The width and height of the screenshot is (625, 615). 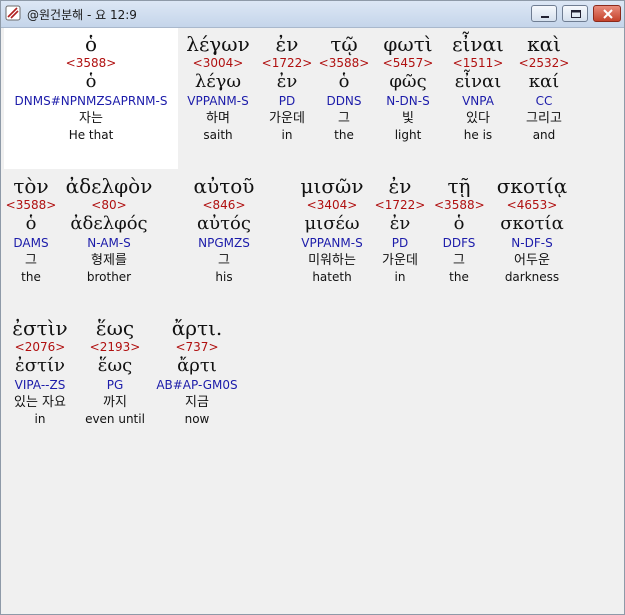 I want to click on parsing-code: AB#AP-GM0S, so click(x=197, y=385).